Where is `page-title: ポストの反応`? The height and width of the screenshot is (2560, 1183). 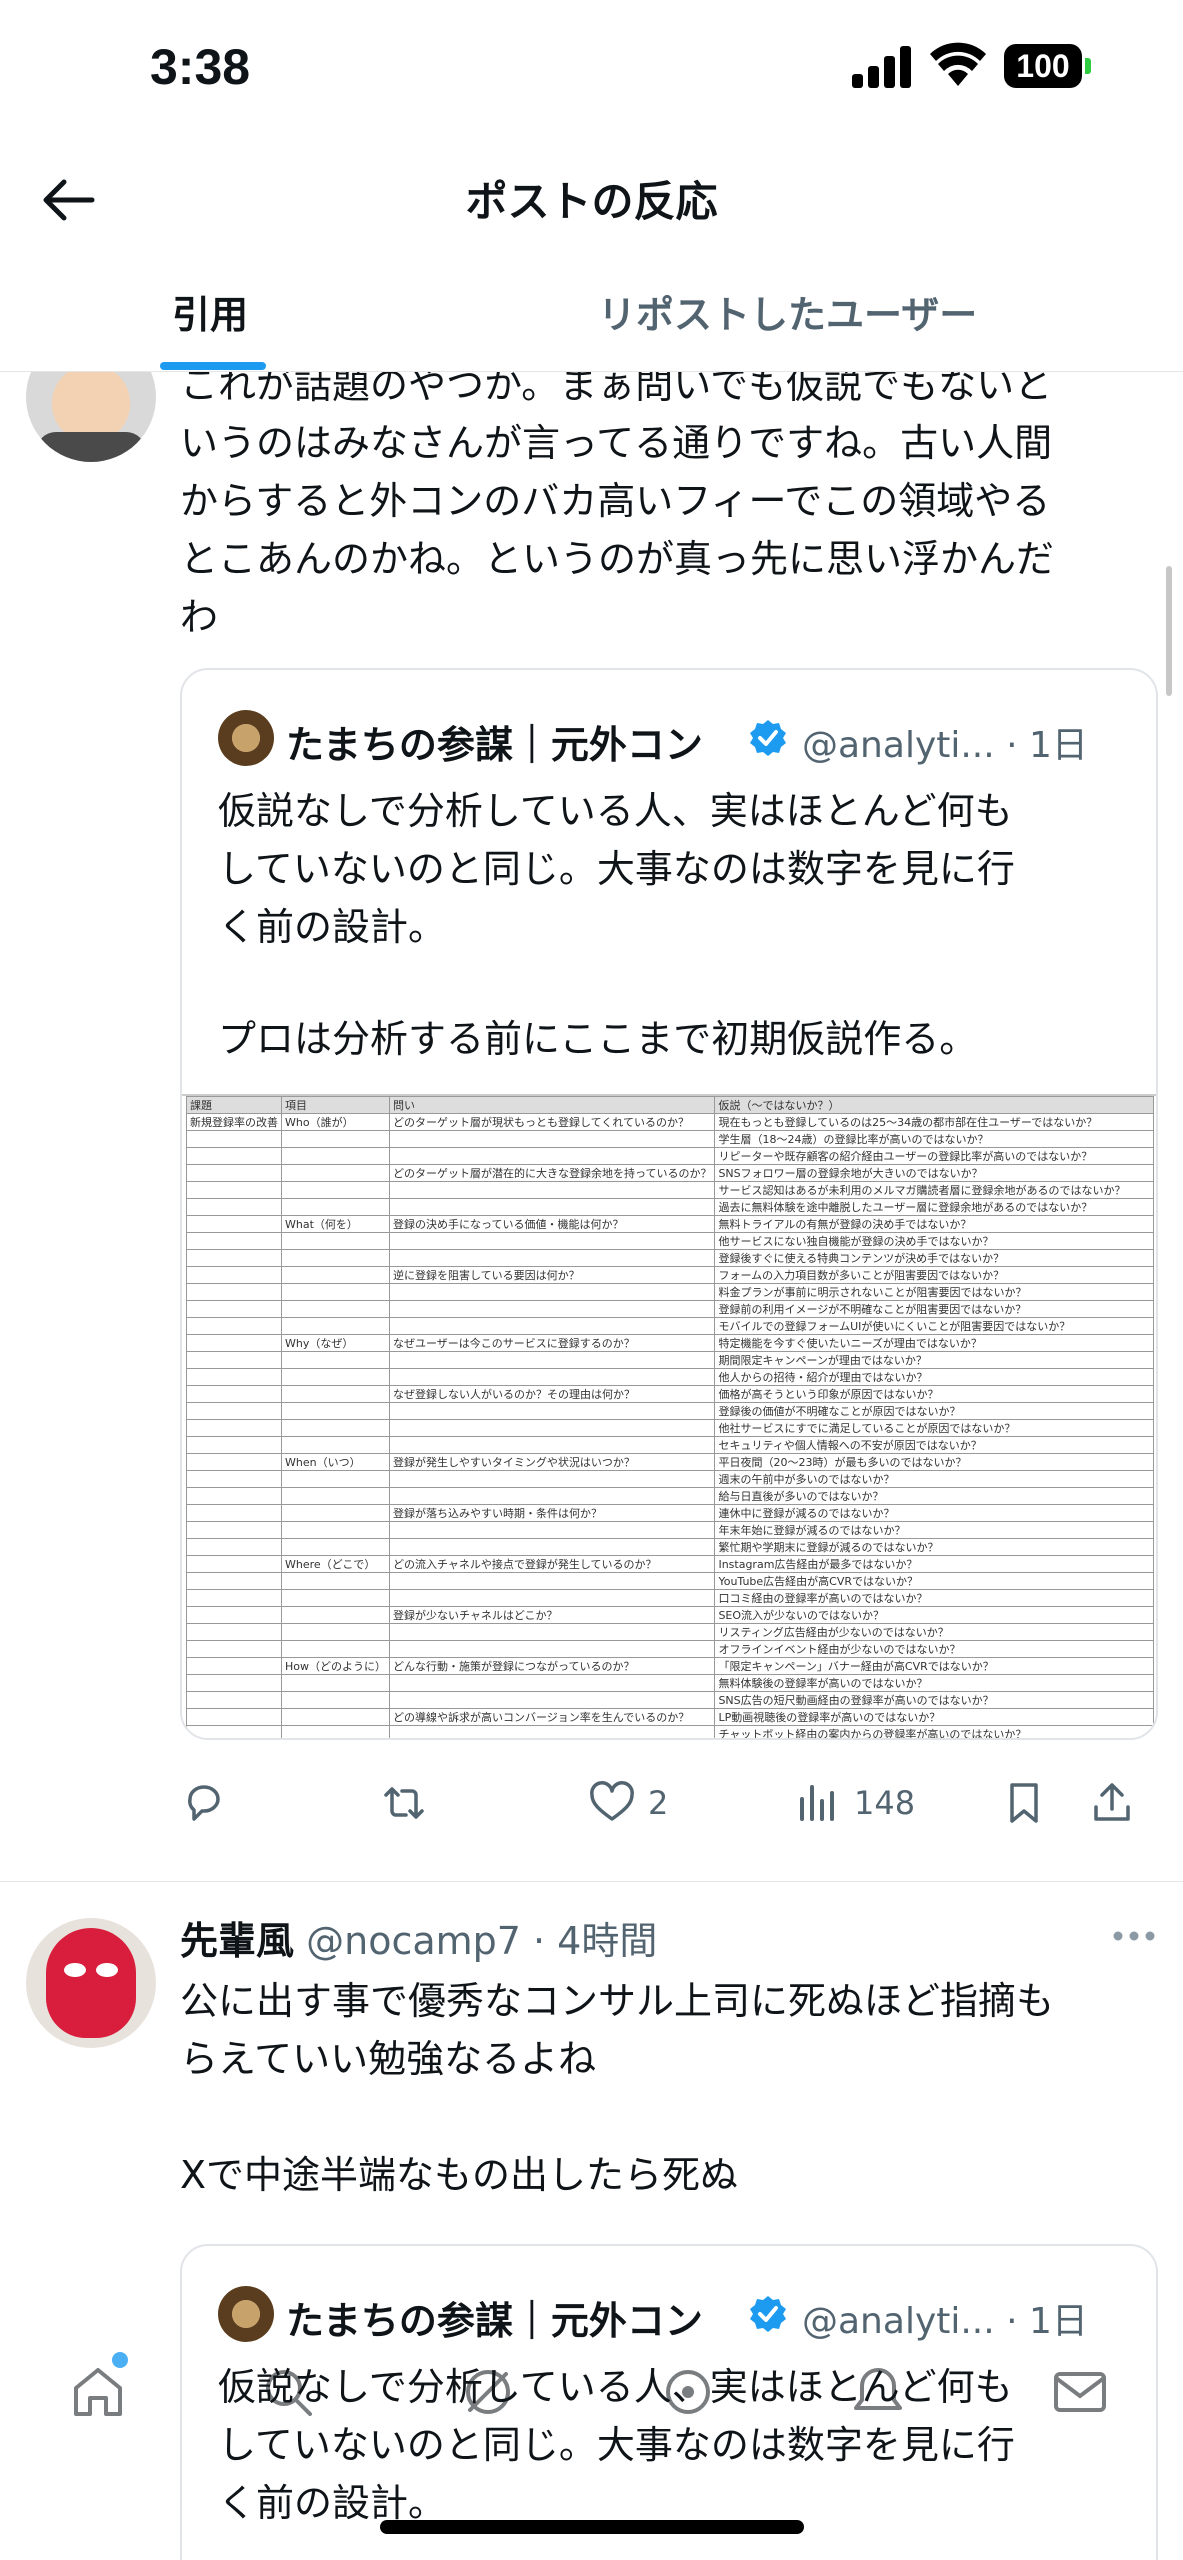
page-title: ポストの反応 is located at coordinates (591, 201).